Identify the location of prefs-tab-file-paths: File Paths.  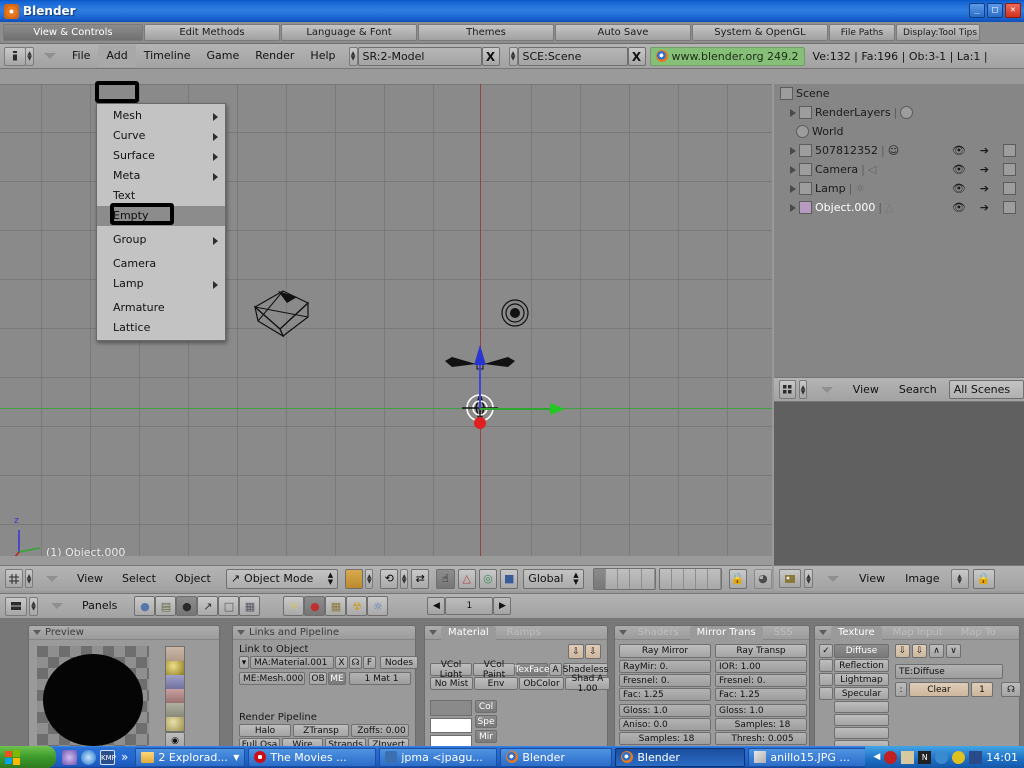
(862, 32).